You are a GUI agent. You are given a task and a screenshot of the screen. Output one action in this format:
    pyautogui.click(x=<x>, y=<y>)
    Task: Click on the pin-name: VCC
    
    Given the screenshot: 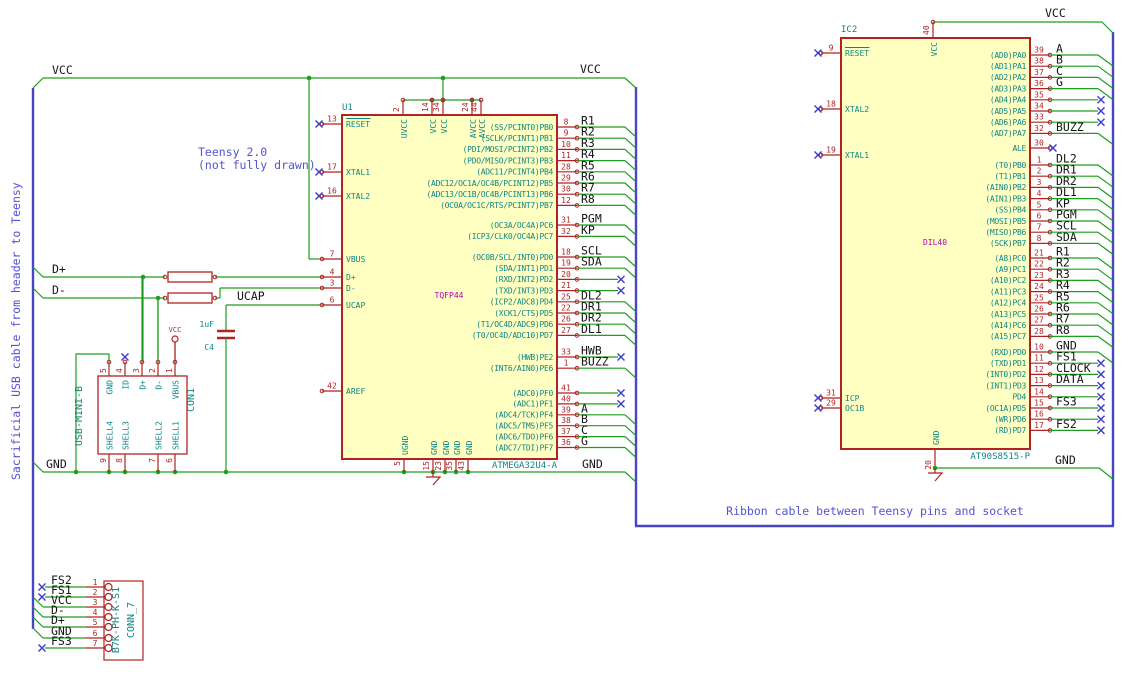 What is the action you would take?
    pyautogui.click(x=433, y=126)
    